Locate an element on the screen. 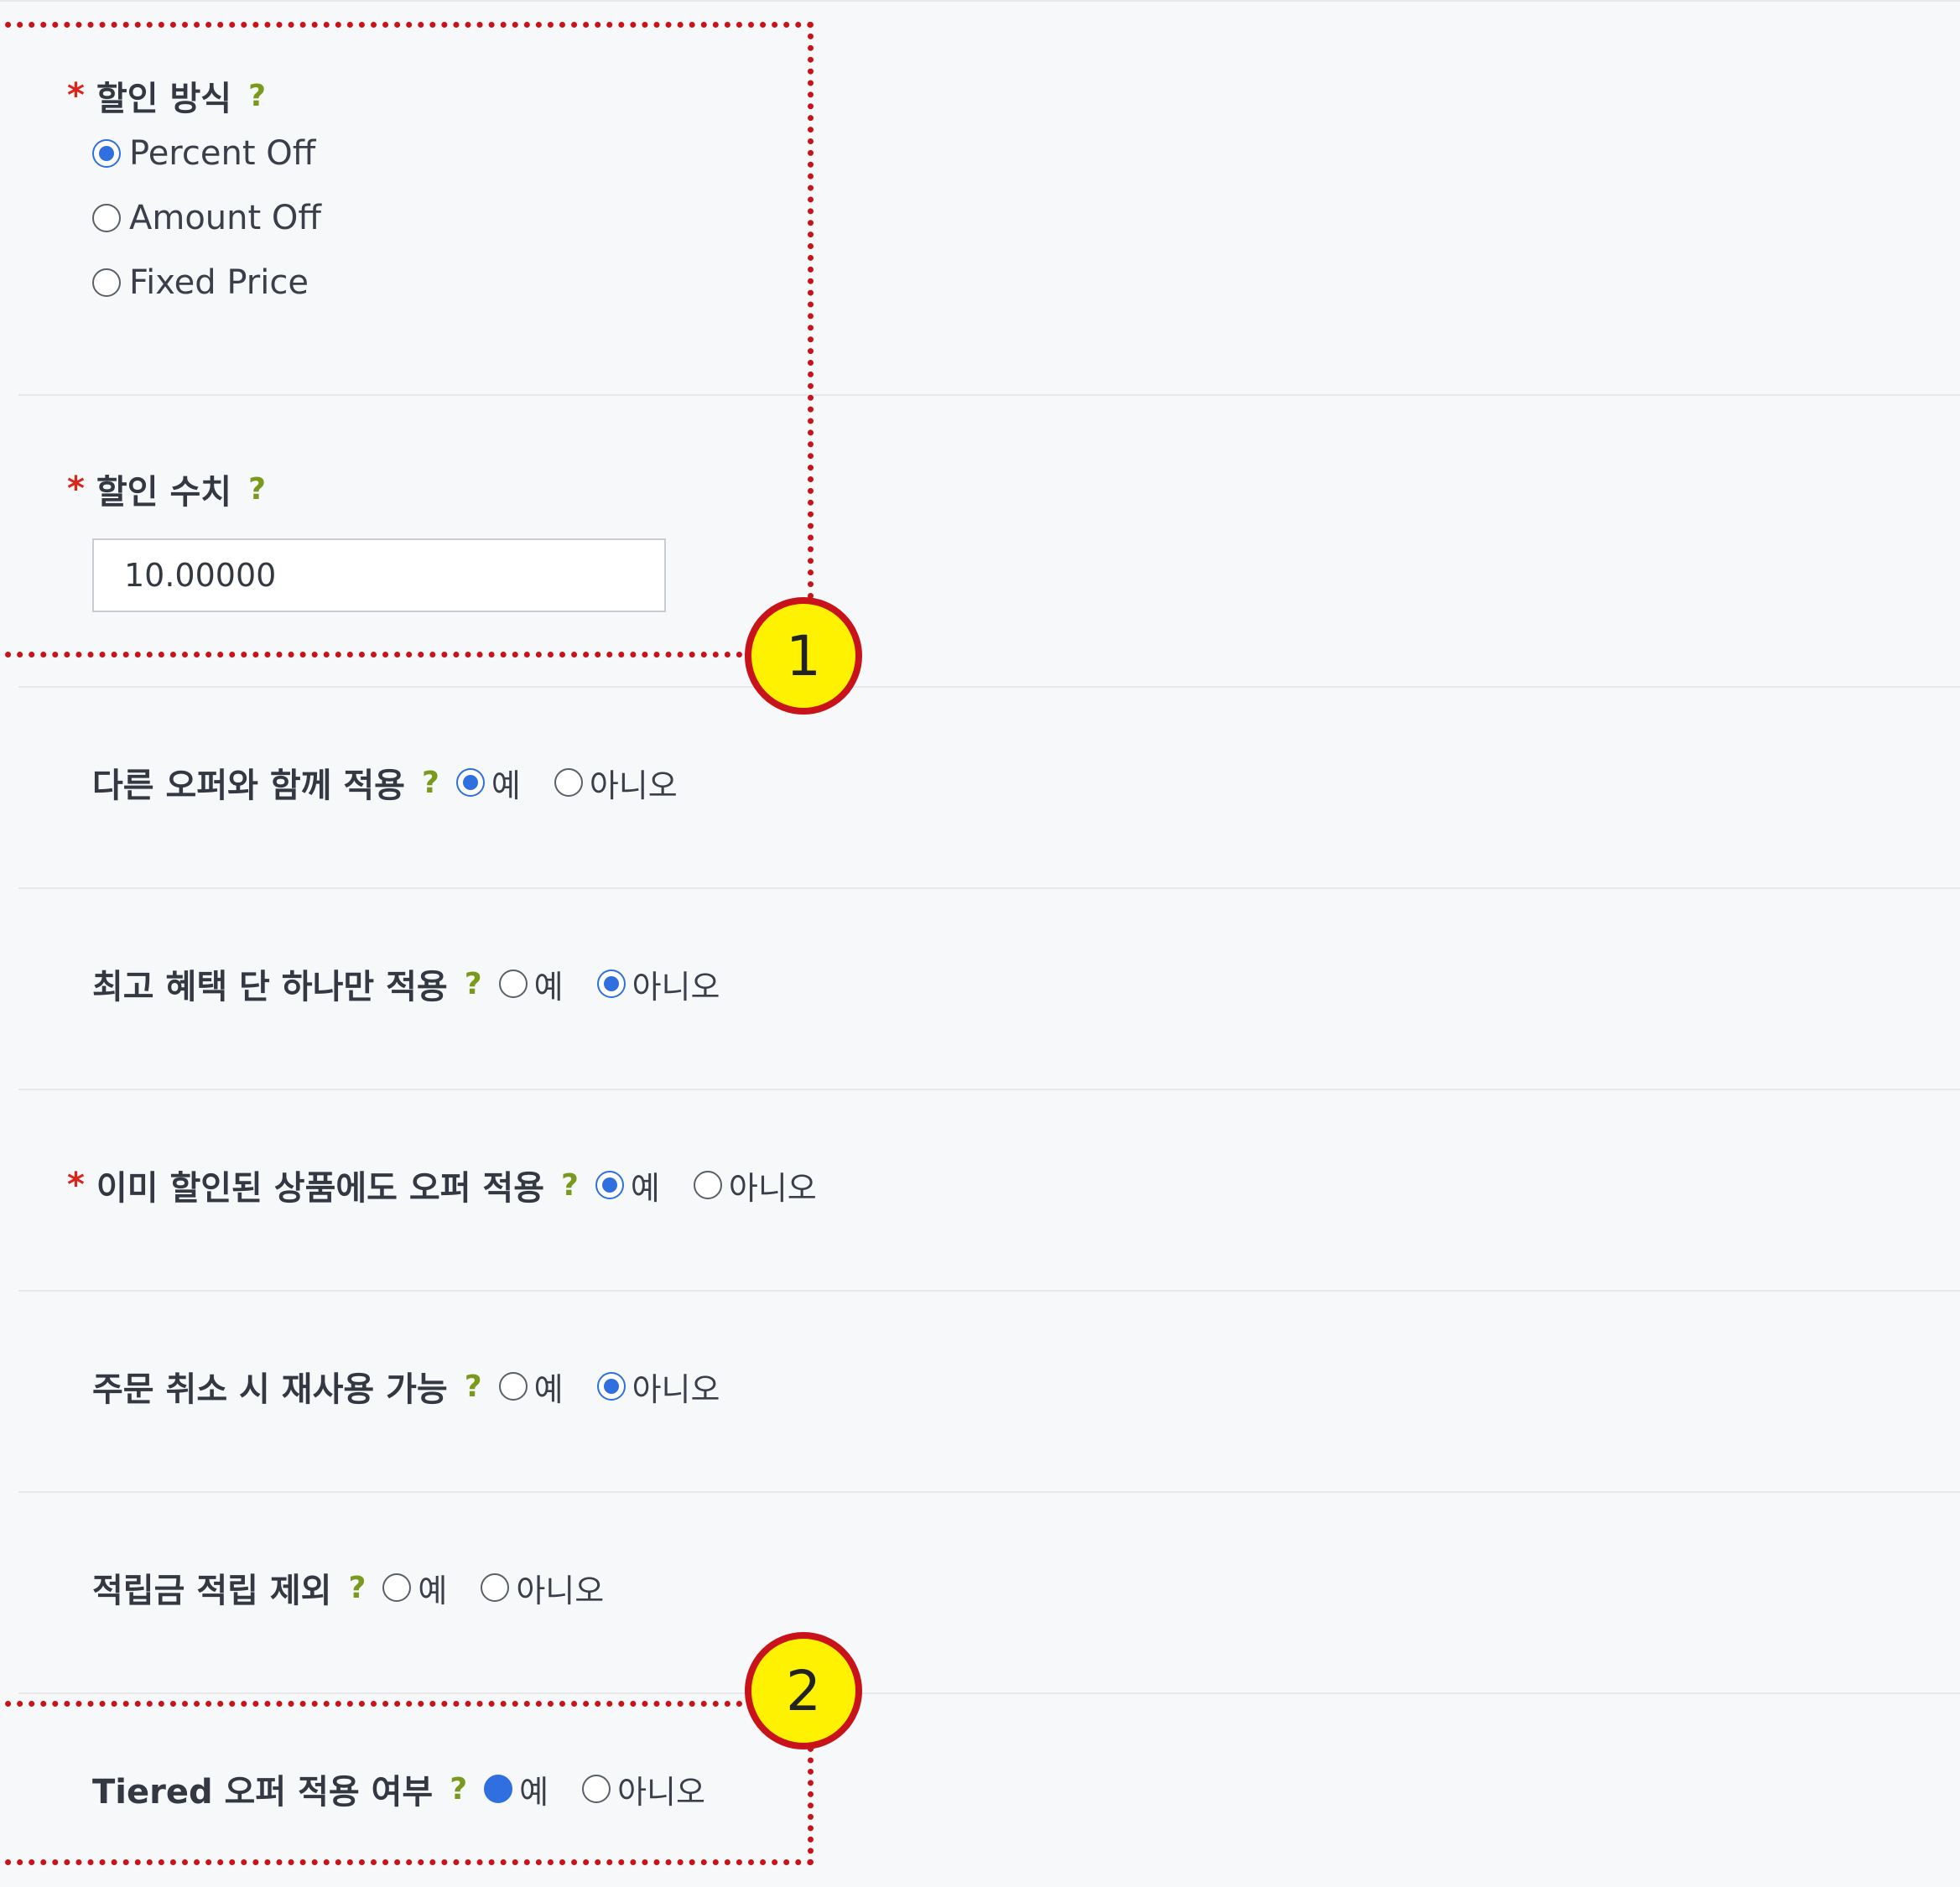 This screenshot has height=1887, width=1960. annotation-badge-2: 2 is located at coordinates (803, 1691).